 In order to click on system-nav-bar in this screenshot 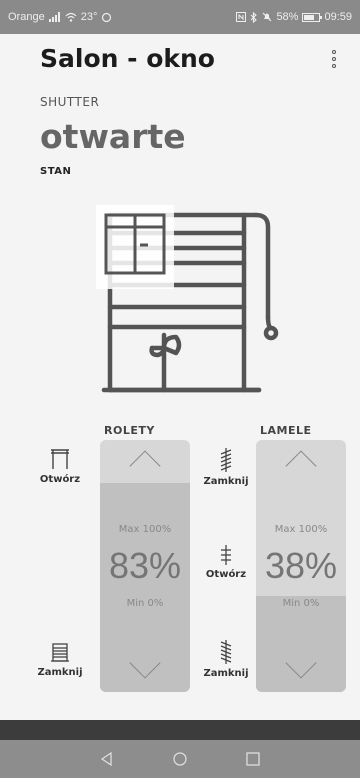, I will do `click(180, 759)`.